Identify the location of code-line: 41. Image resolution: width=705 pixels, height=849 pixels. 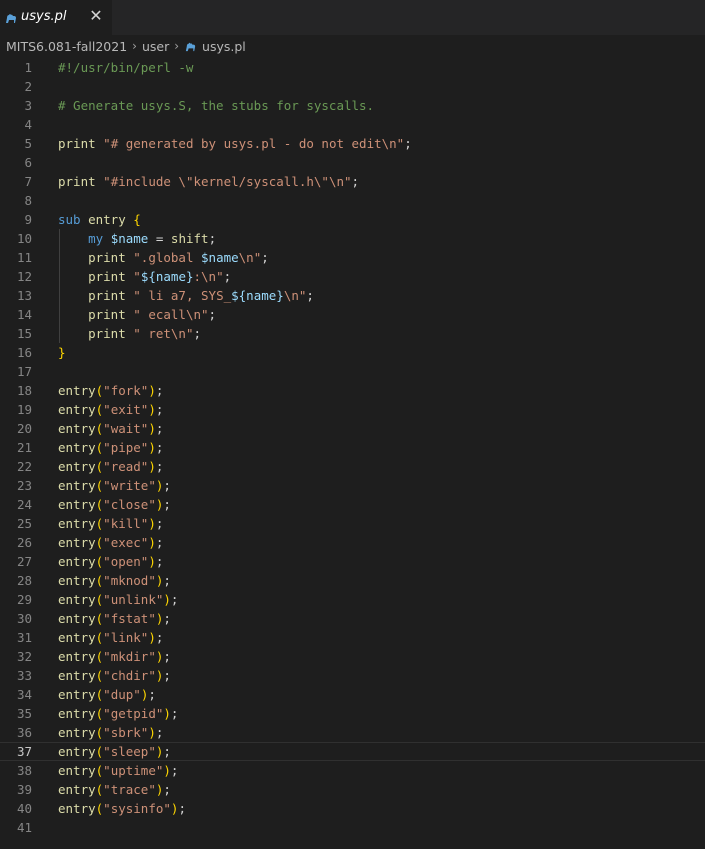
(352, 827).